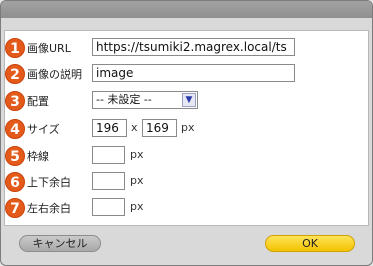 Image resolution: width=373 pixels, height=266 pixels. What do you see at coordinates (108, 207) in the screenshot?
I see `horizontal-margin-input` at bounding box center [108, 207].